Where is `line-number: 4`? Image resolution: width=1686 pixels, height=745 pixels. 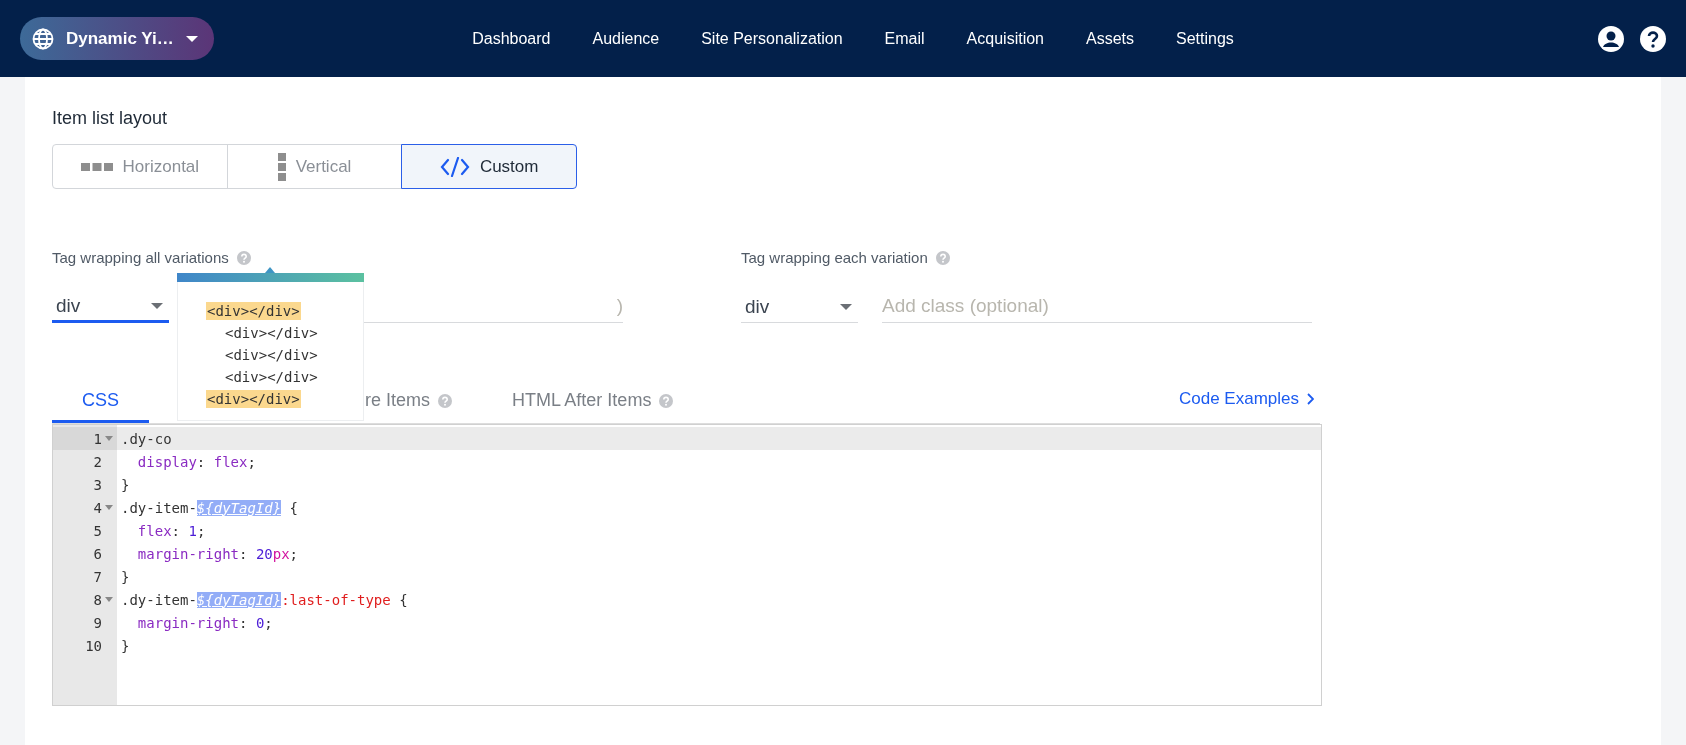 line-number: 4 is located at coordinates (97, 507).